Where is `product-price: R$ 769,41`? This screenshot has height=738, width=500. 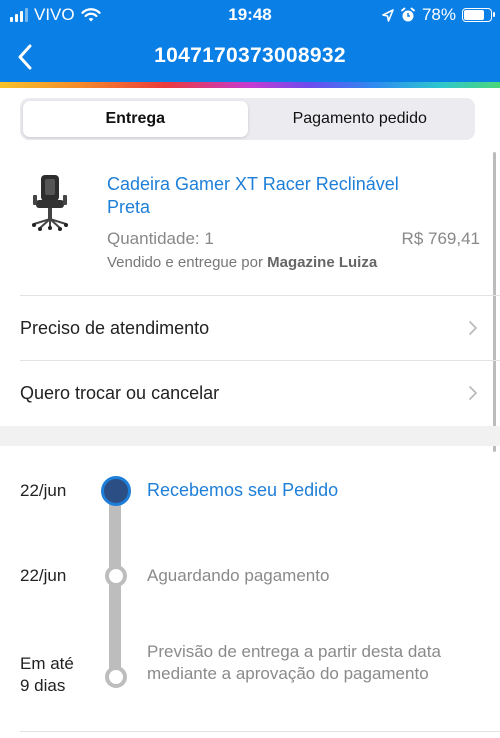 product-price: R$ 769,41 is located at coordinates (440, 238).